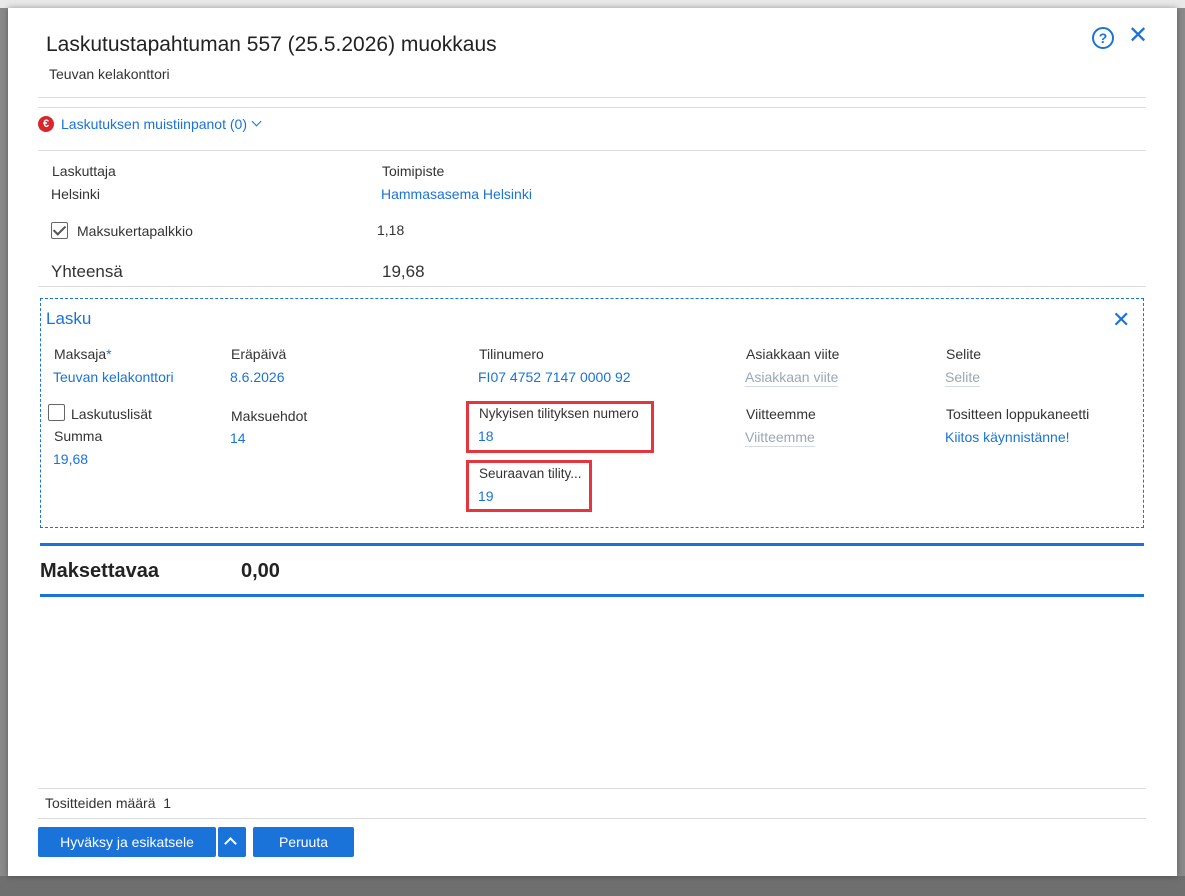 Image resolution: width=1185 pixels, height=896 pixels. I want to click on total-label: Yhteensä, so click(87, 271).